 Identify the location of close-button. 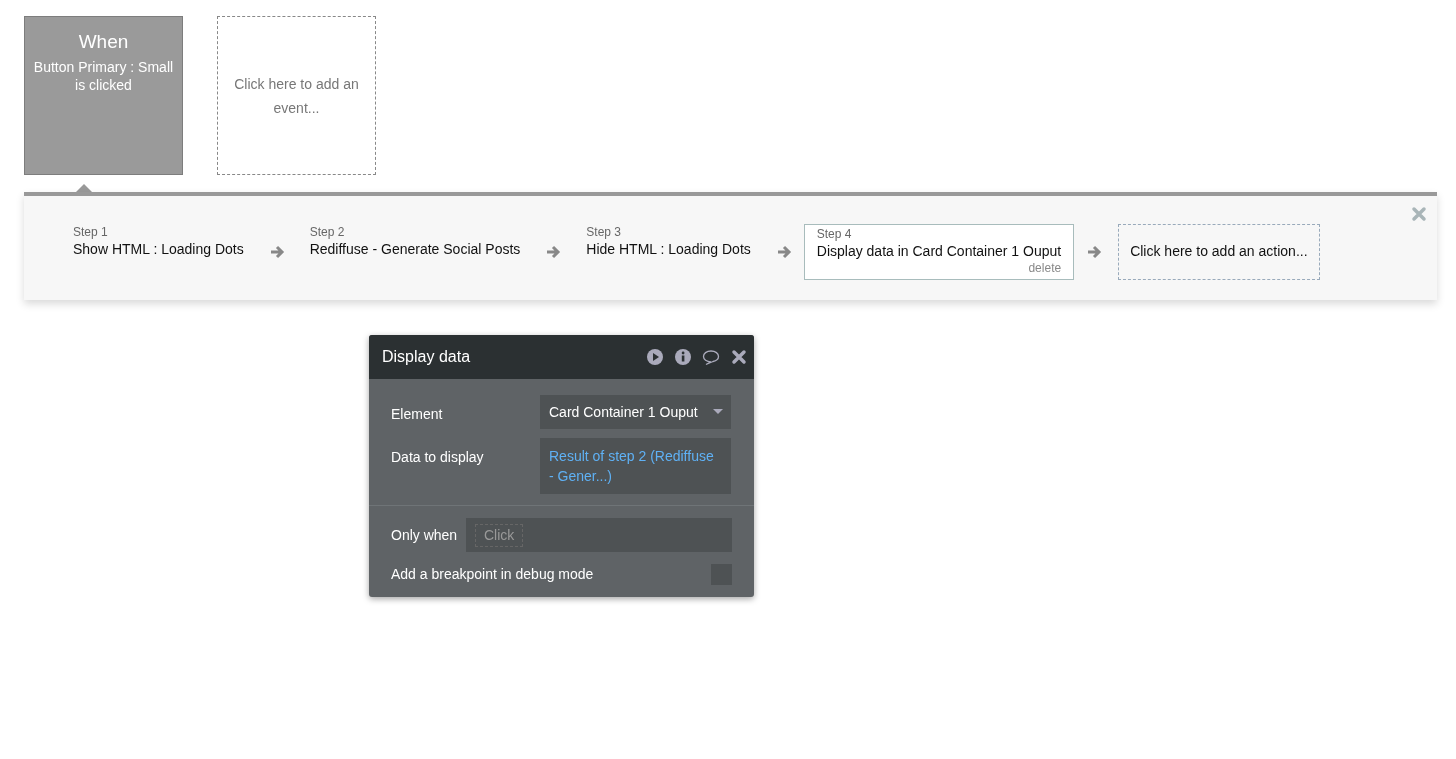
(739, 357).